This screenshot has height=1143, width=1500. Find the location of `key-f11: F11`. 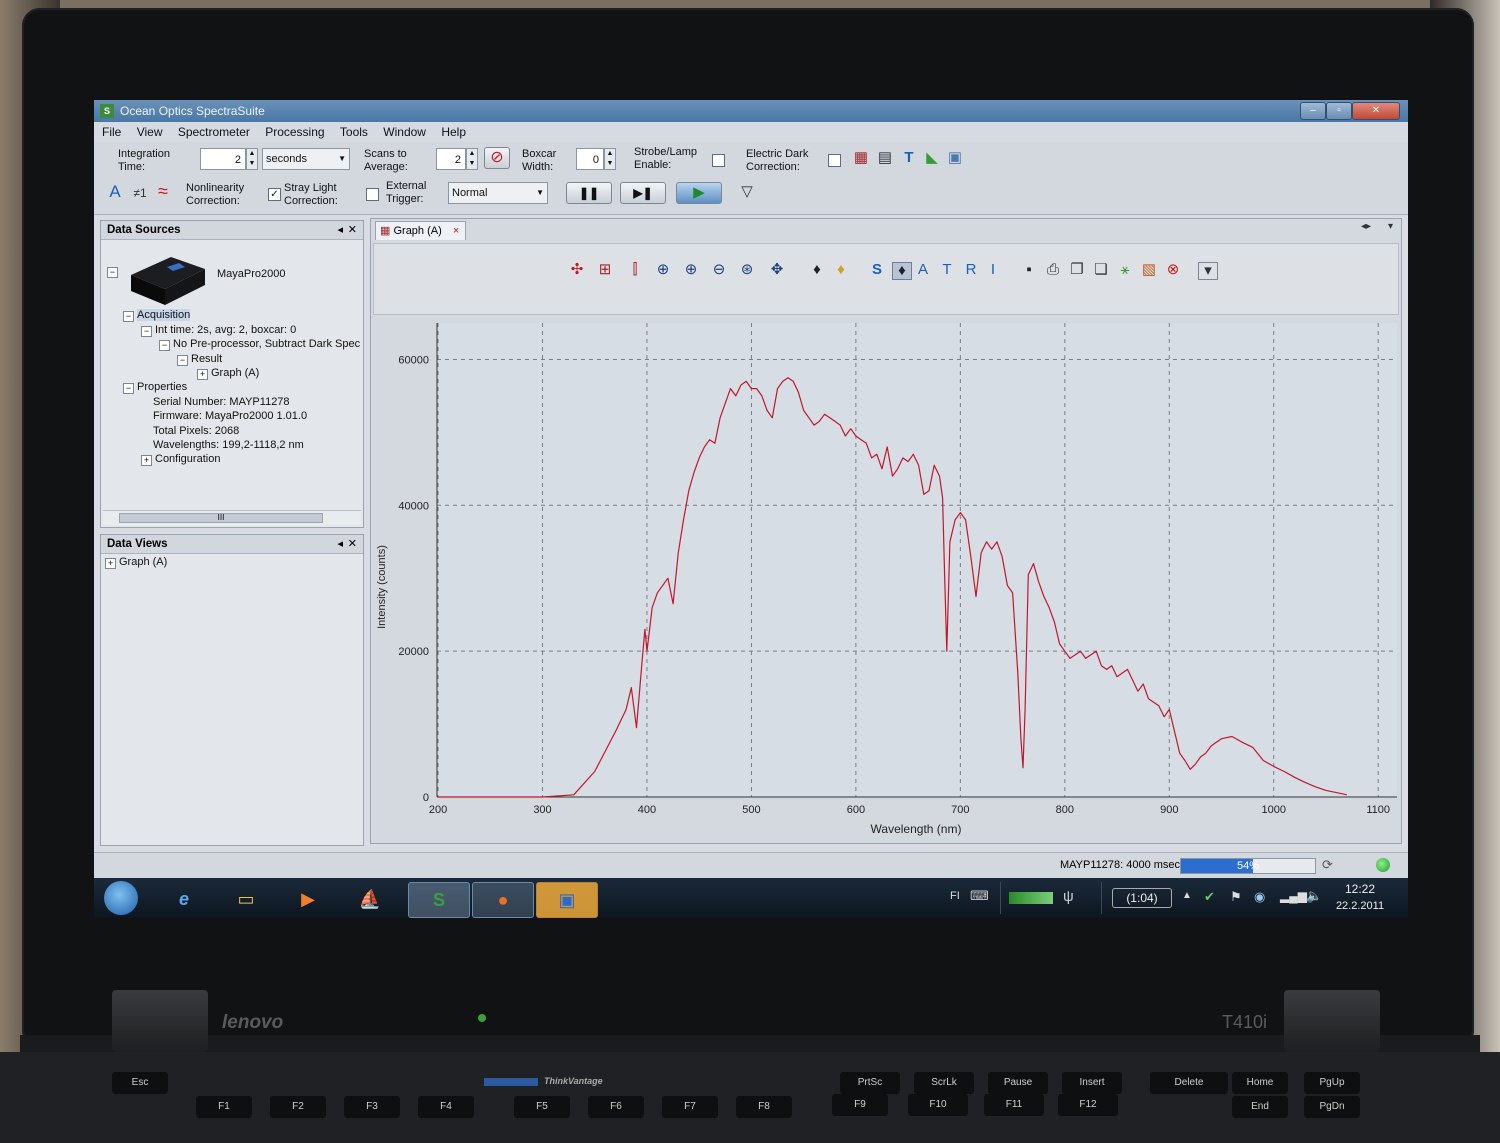

key-f11: F11 is located at coordinates (1014, 1105).